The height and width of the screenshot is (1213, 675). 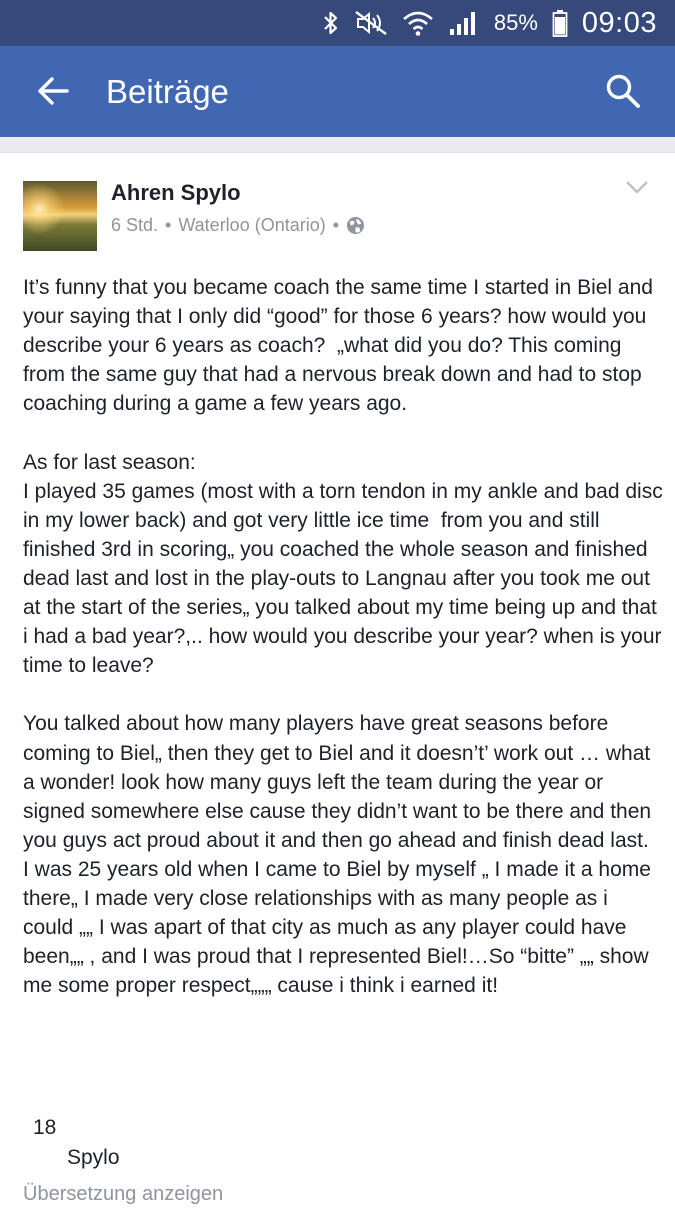 What do you see at coordinates (60, 216) in the screenshot?
I see `avatar` at bounding box center [60, 216].